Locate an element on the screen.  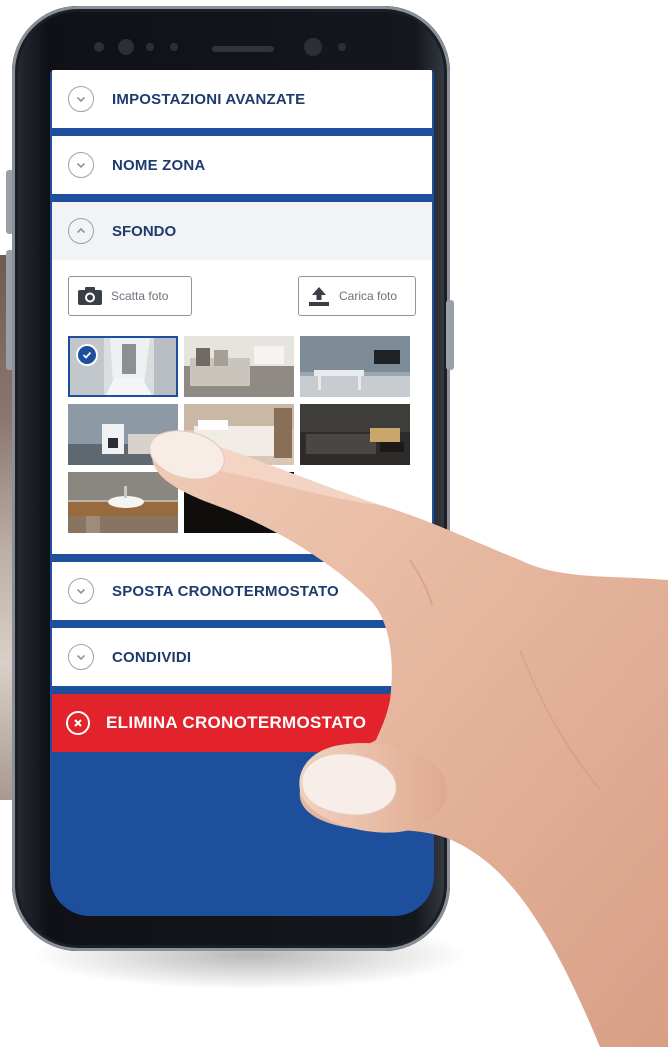
upload-photo-button: Carica foto is located at coordinates (357, 296).